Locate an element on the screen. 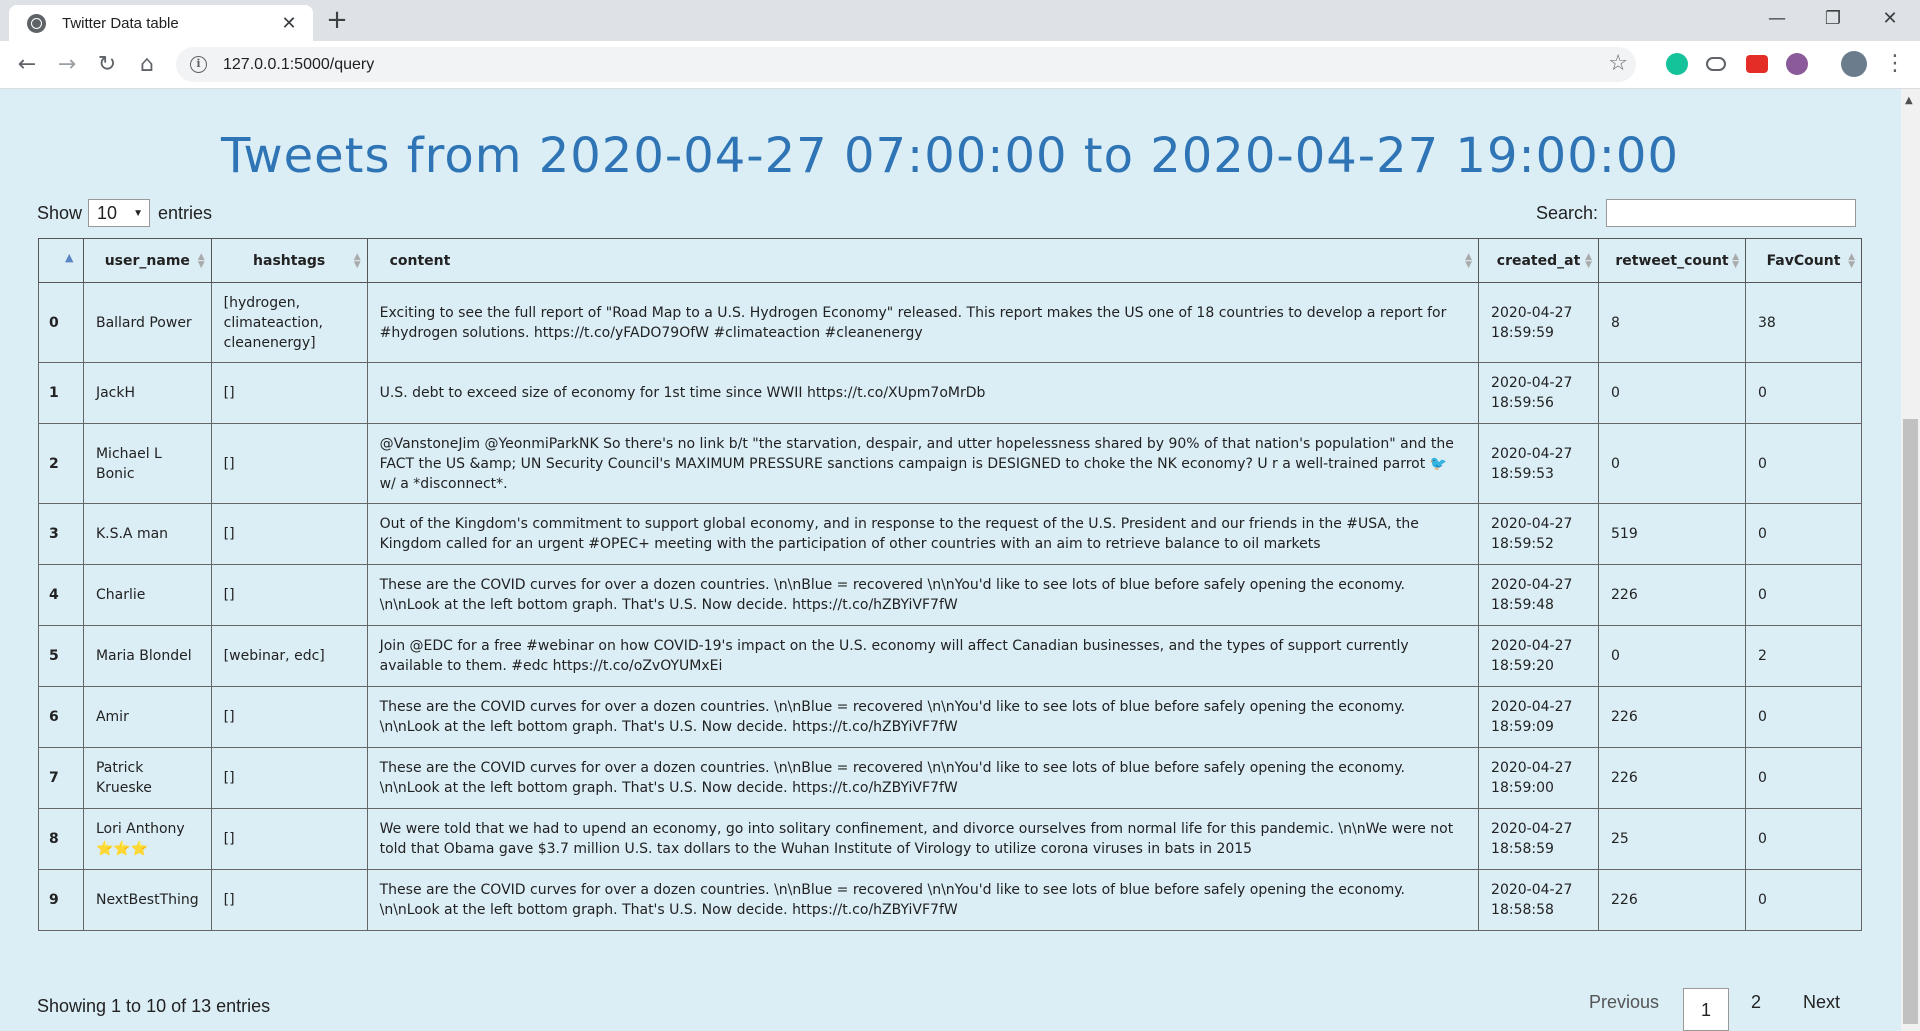  close-window-button: ✕ is located at coordinates (1890, 19).